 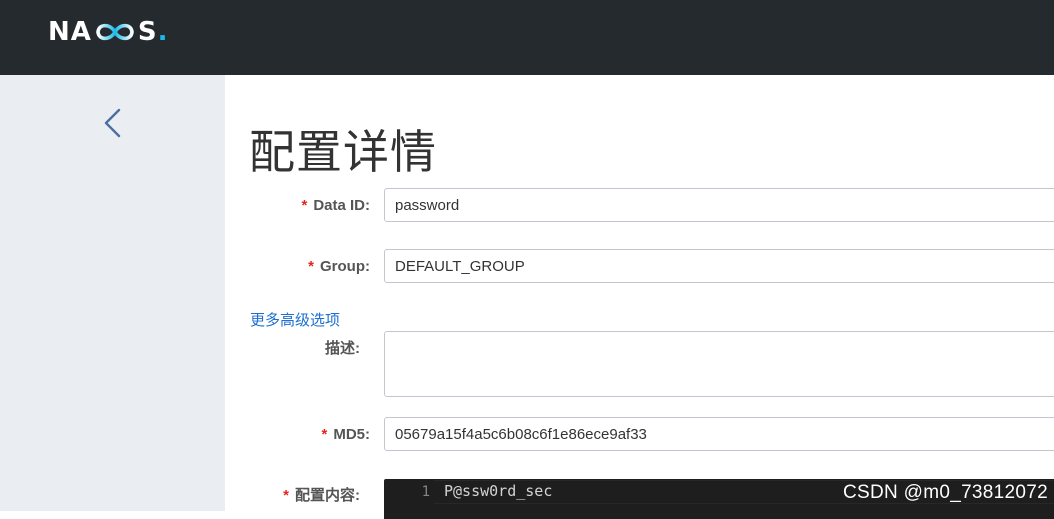 What do you see at coordinates (345, 434) in the screenshot?
I see `md5-label: * MD5:` at bounding box center [345, 434].